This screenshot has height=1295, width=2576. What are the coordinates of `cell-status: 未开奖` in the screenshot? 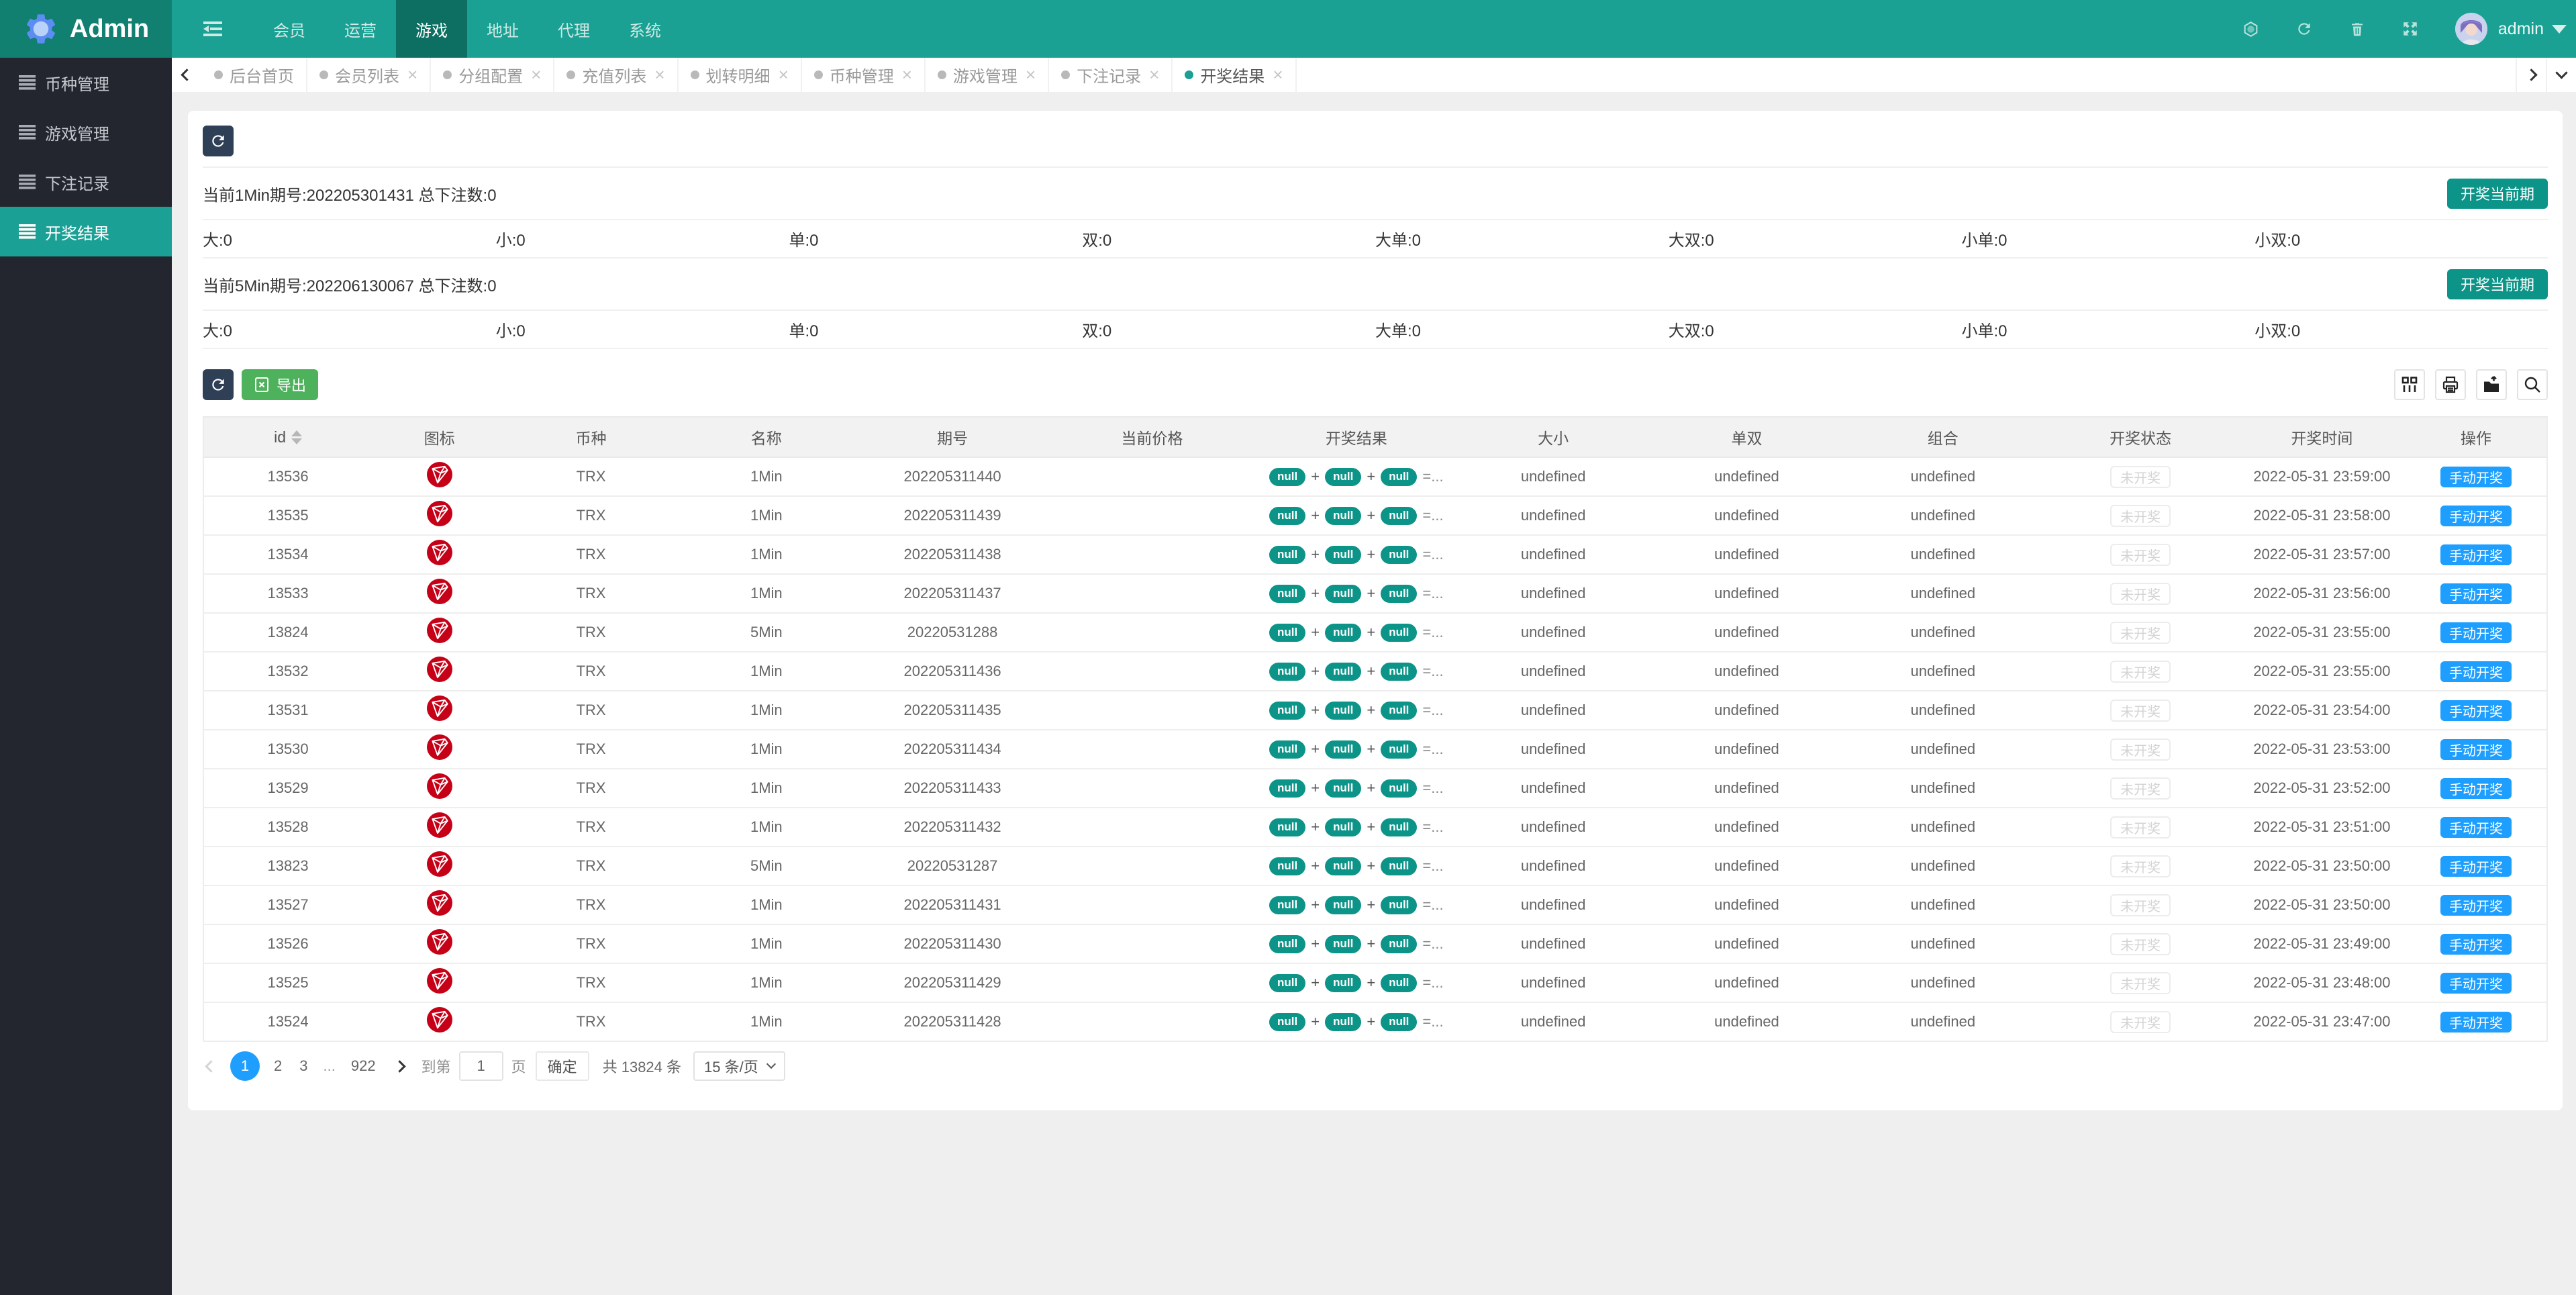 It's located at (2140, 944).